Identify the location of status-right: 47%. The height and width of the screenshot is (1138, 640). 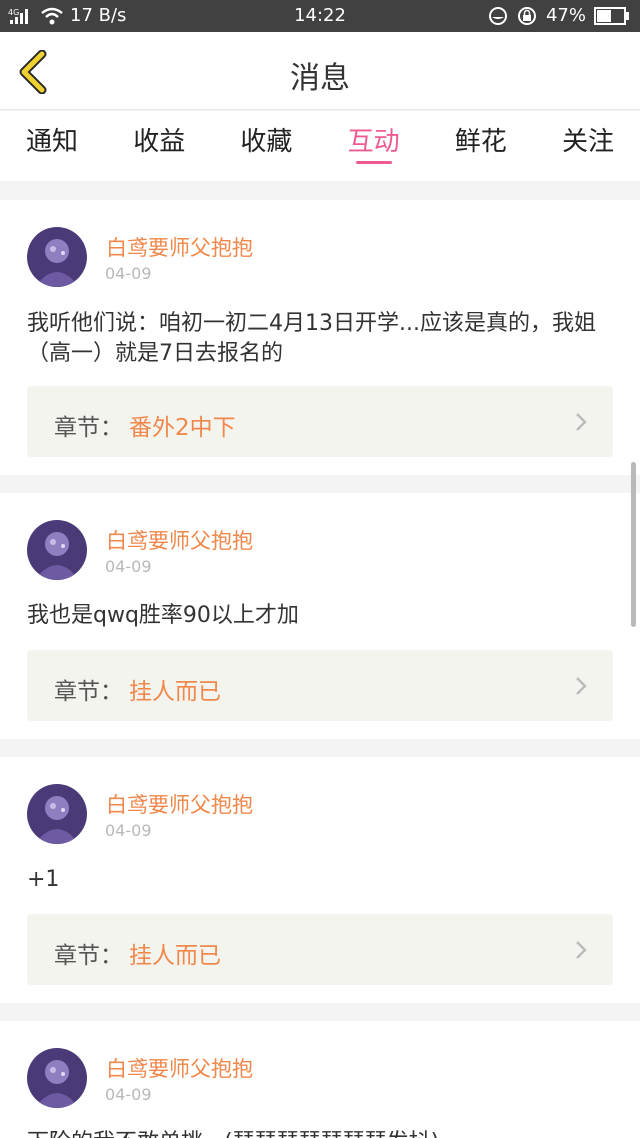
(559, 15).